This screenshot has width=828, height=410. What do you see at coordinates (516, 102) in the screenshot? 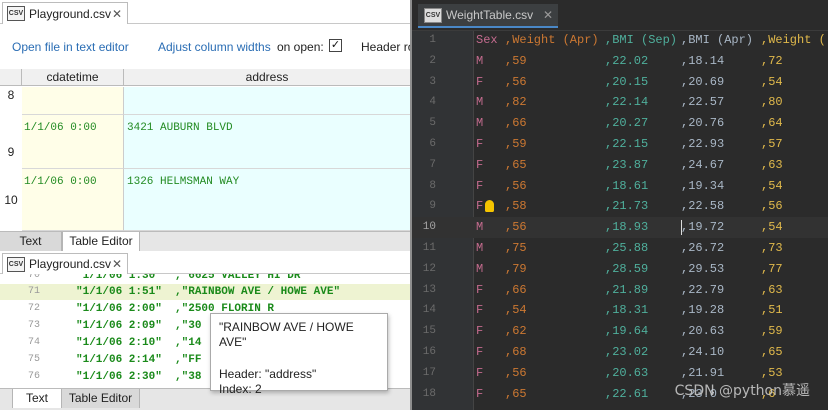
I see `csv-field: ,82` at bounding box center [516, 102].